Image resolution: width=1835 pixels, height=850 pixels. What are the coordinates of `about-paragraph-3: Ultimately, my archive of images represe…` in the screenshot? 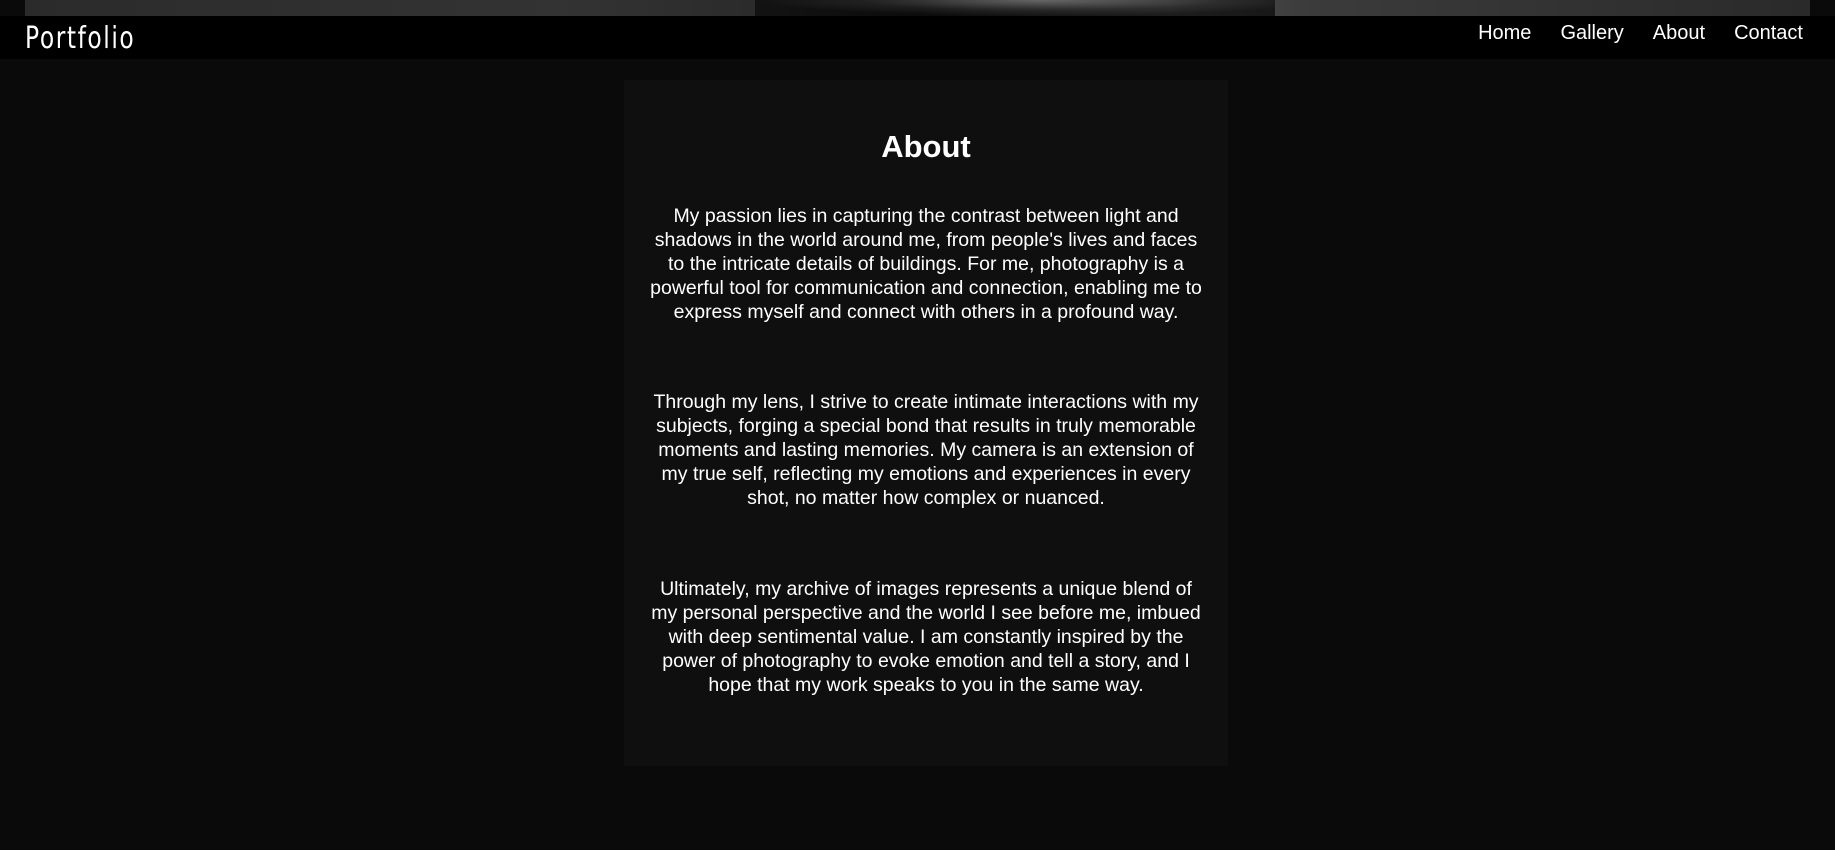 It's located at (926, 637).